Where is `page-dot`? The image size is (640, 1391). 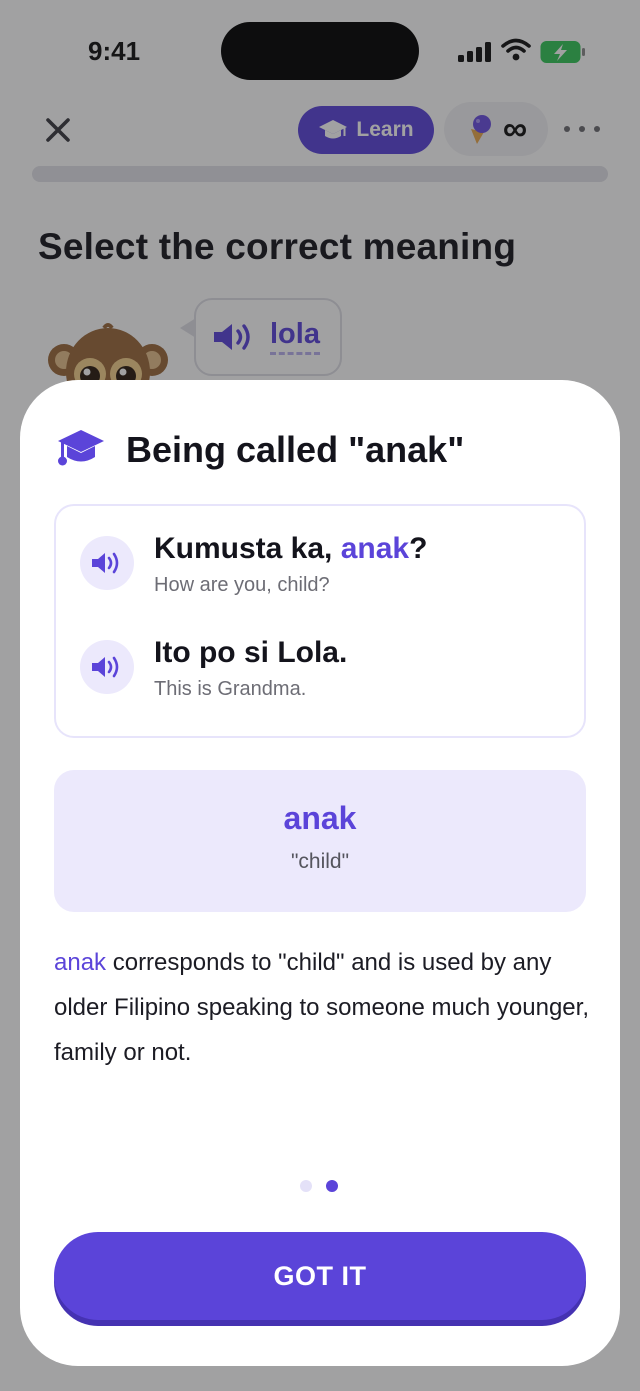 page-dot is located at coordinates (306, 1186).